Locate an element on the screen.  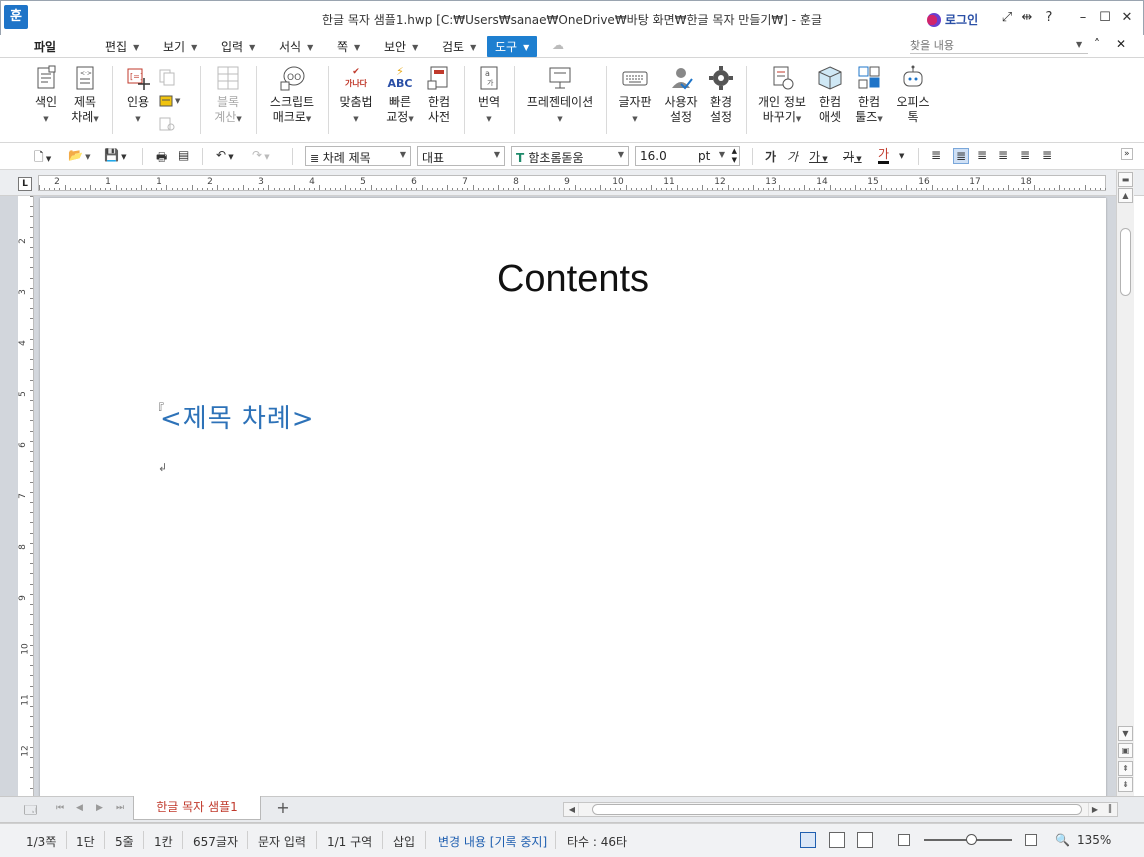
toolbar-expand-icon: » is located at coordinates (1127, 154).